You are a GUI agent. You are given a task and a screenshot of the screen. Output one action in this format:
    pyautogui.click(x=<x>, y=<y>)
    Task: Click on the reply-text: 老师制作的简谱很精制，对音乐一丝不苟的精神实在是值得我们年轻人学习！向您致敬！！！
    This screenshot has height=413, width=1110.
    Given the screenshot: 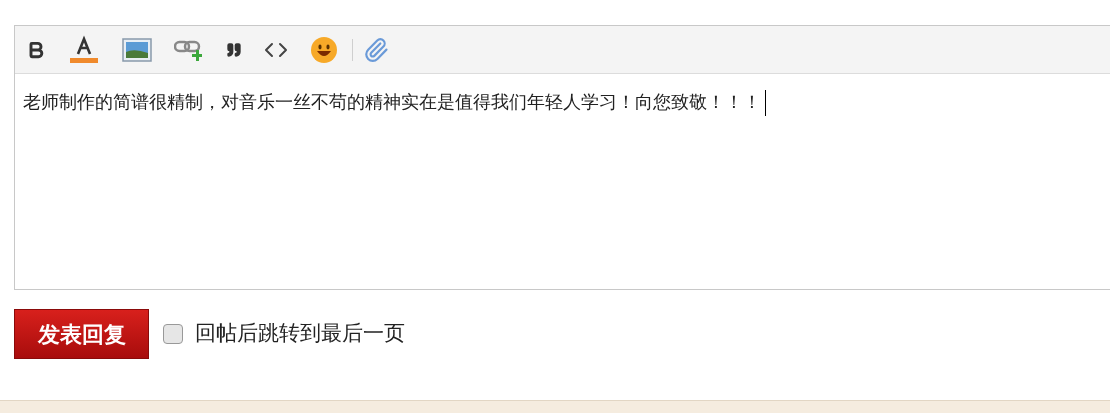 What is the action you would take?
    pyautogui.click(x=392, y=101)
    